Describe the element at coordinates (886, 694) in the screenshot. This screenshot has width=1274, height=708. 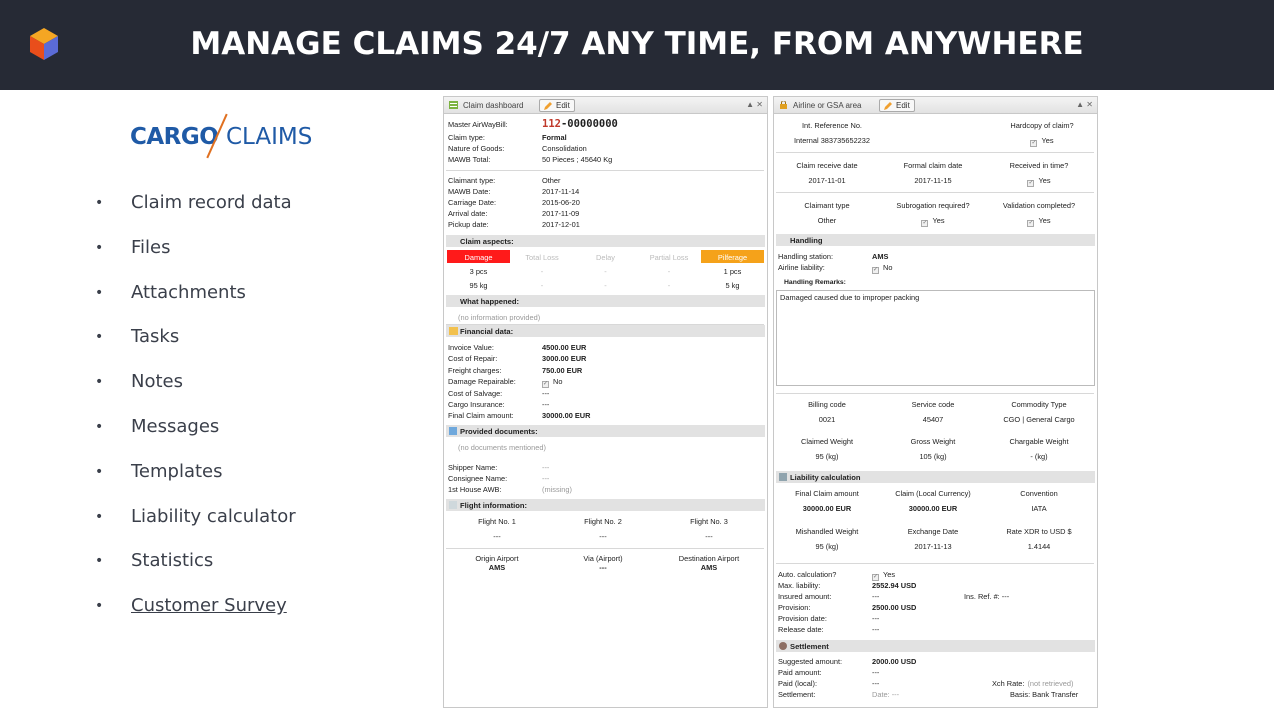
I see `field-value-text: Date: ---` at that location.